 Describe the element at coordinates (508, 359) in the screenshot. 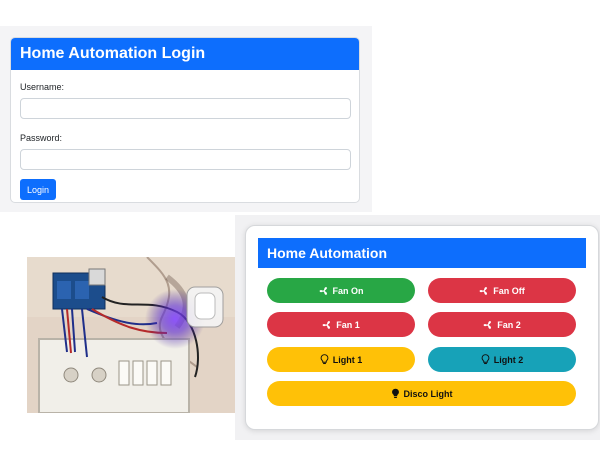

I see `light-2-label: Light 2` at that location.